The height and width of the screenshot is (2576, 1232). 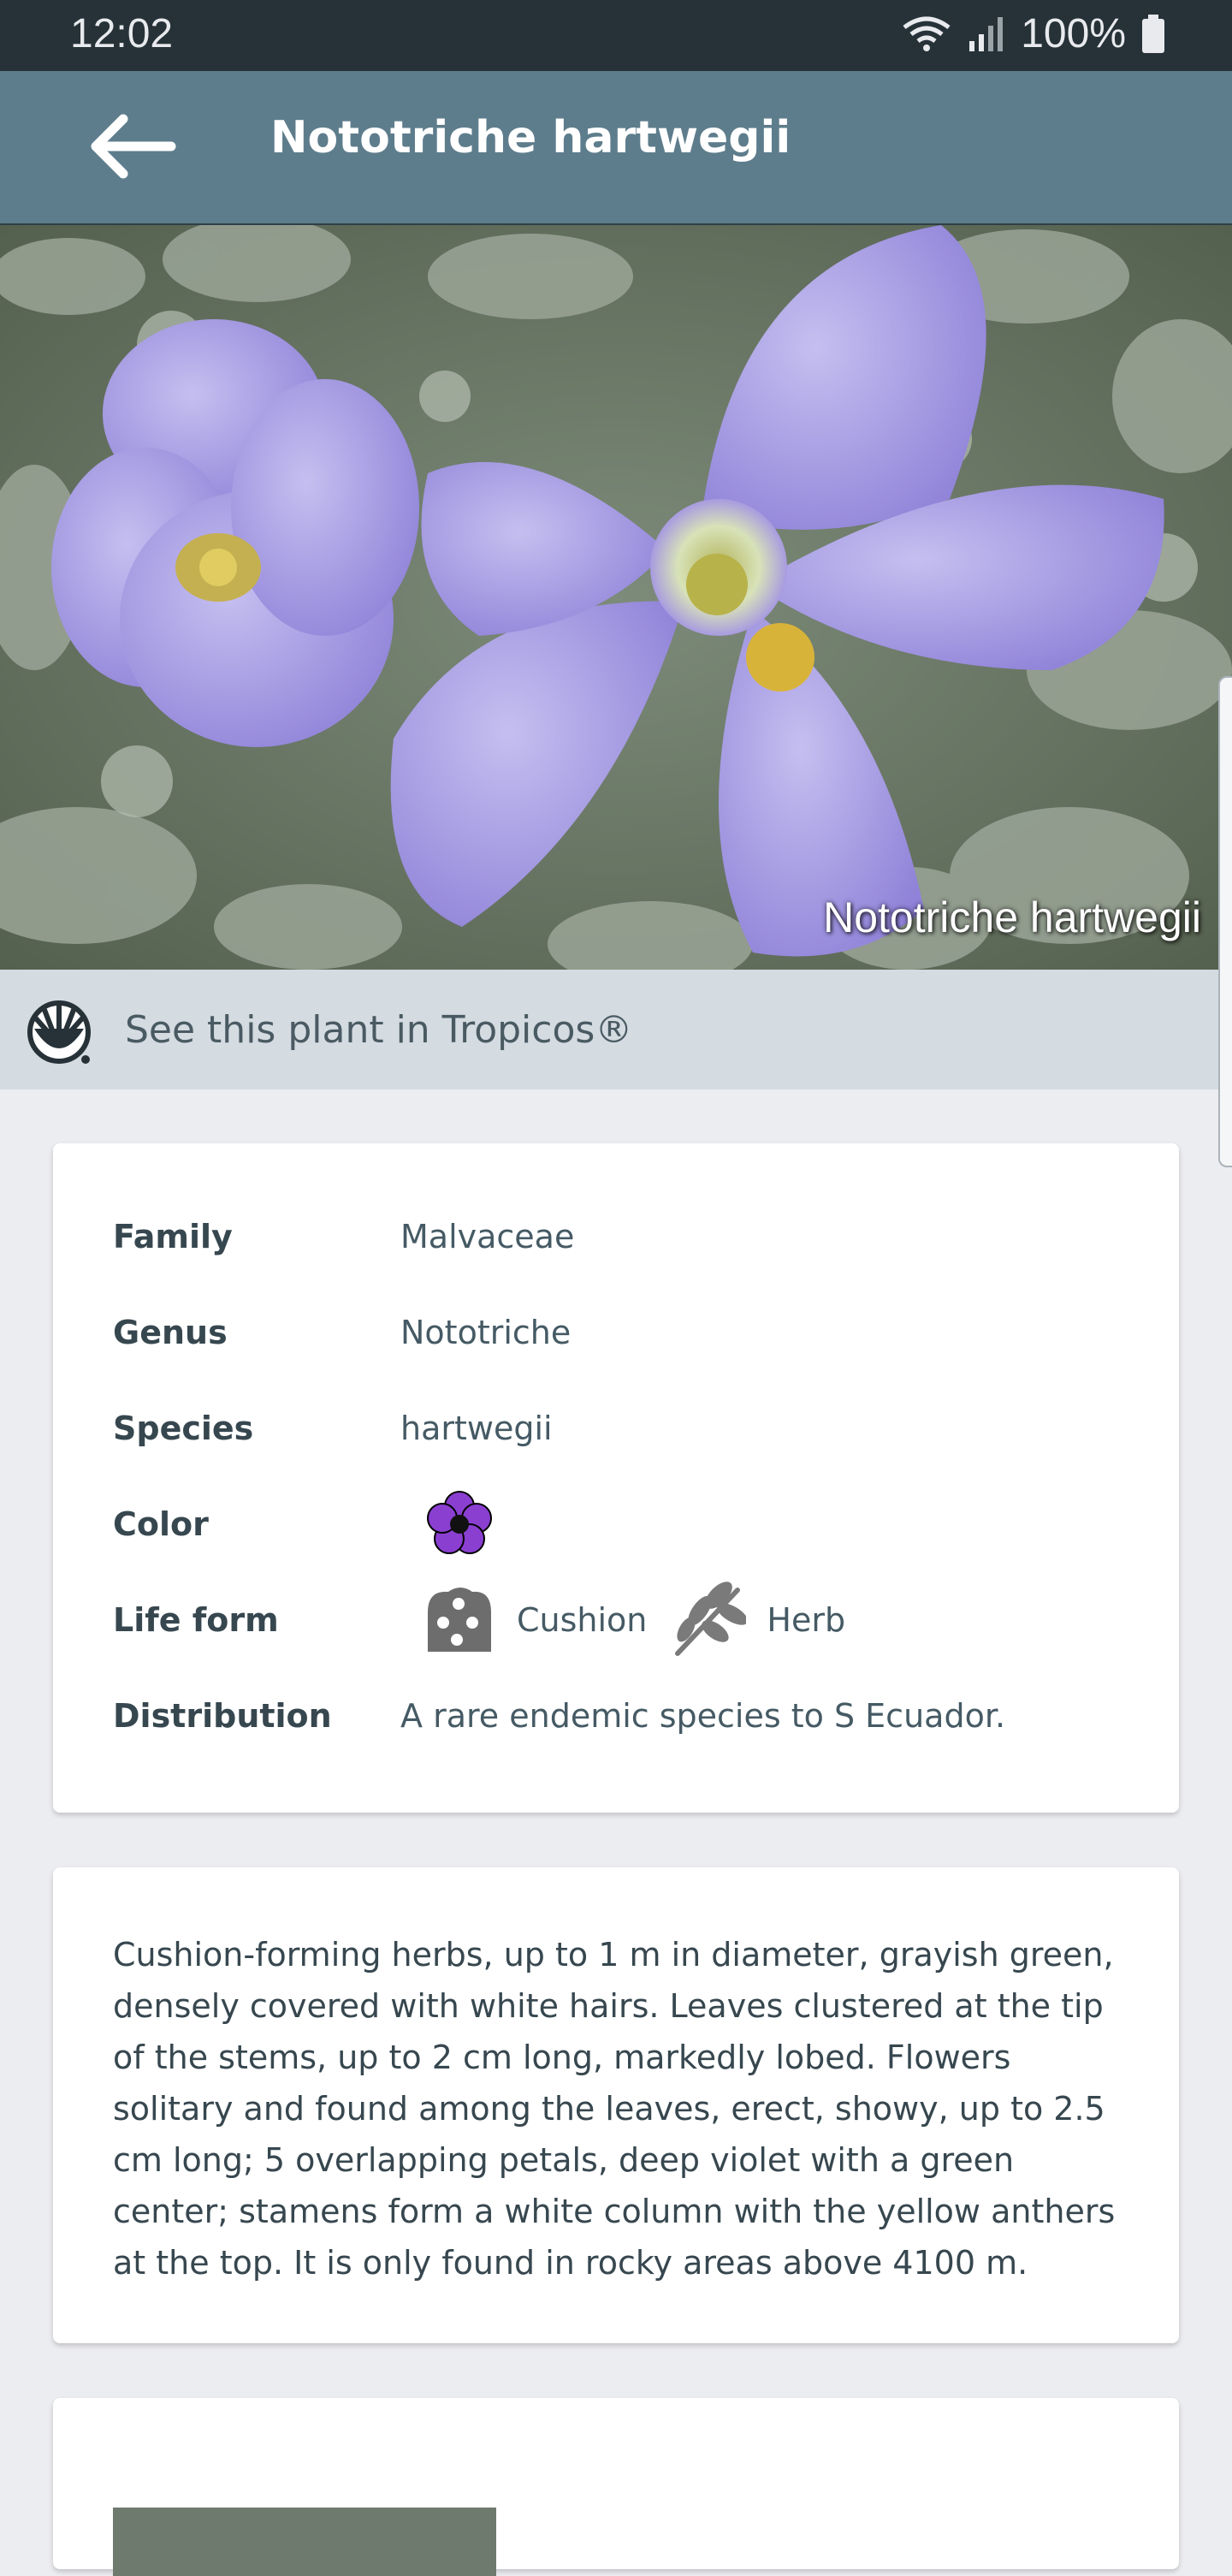 I want to click on tropicos-label: See this plant in Tropicos®, so click(x=379, y=1029).